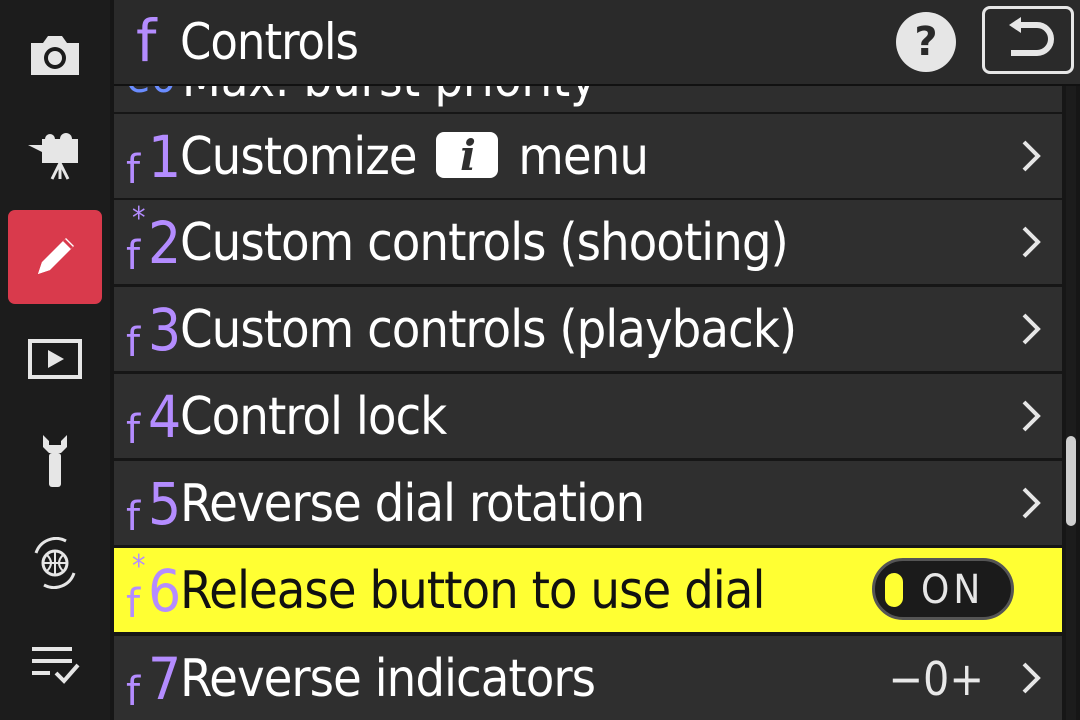 The width and height of the screenshot is (1080, 720). I want to click on network-tab, so click(55, 563).